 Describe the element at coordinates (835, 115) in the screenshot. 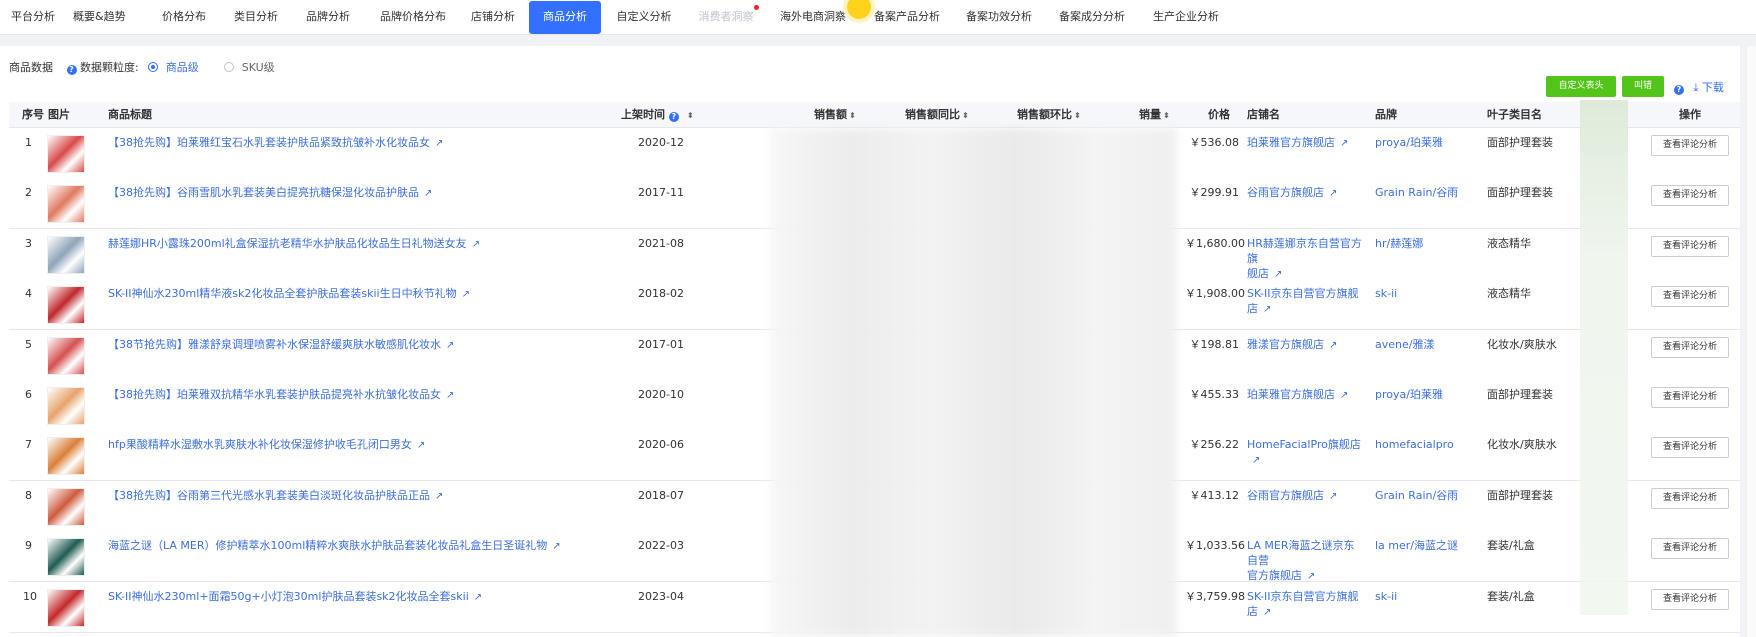

I see `col-sales: 销售额 ⬍` at that location.